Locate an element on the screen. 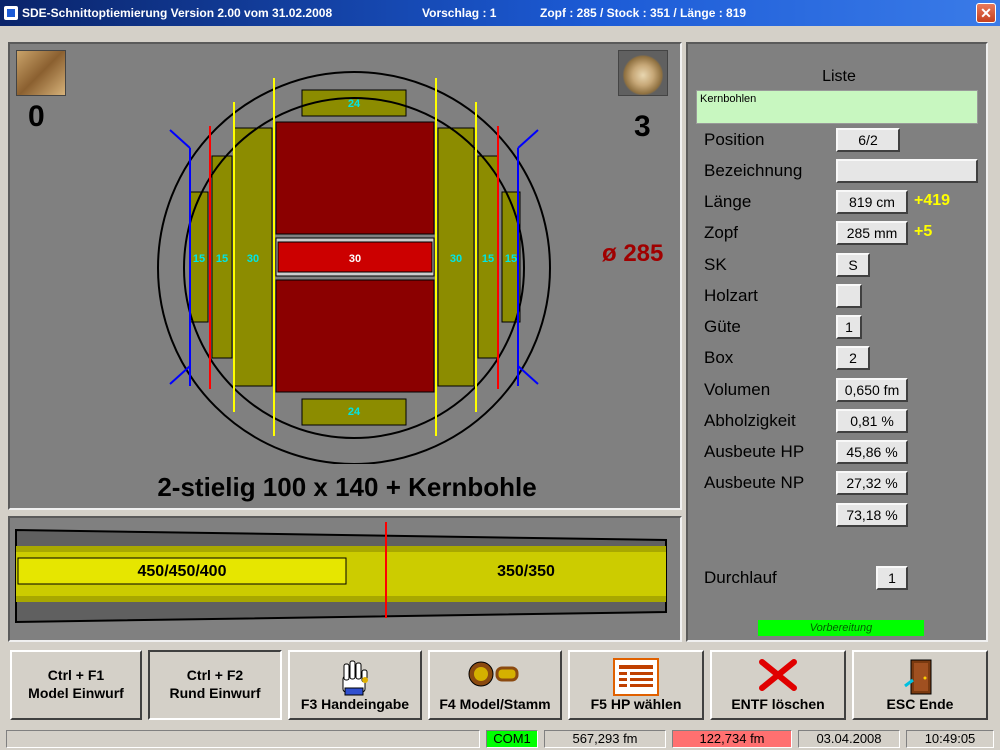 The width and height of the screenshot is (1000, 750). upper-beam is located at coordinates (355, 178).